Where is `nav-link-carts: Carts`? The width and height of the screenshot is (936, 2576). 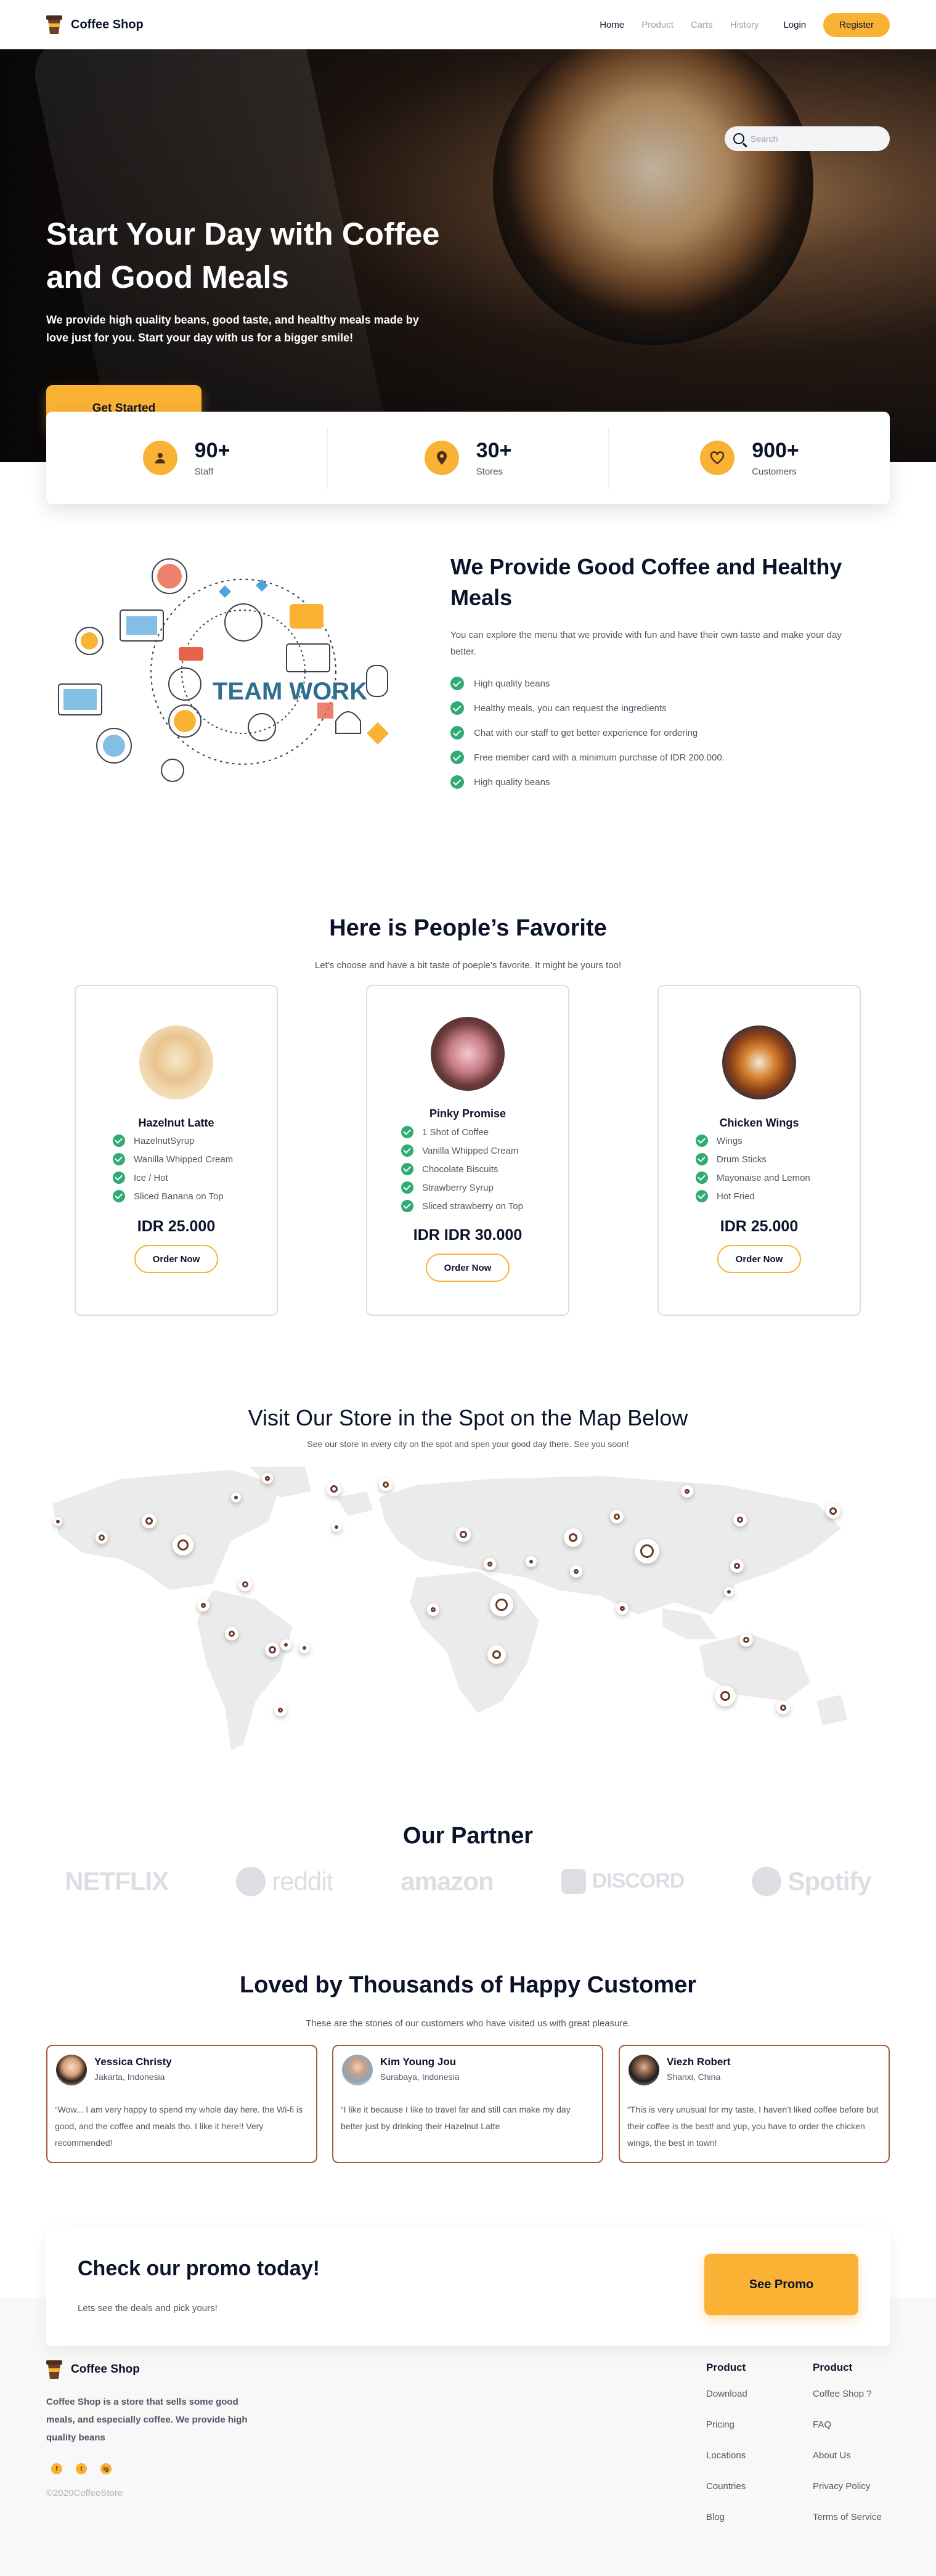
nav-link-carts: Carts is located at coordinates (702, 25).